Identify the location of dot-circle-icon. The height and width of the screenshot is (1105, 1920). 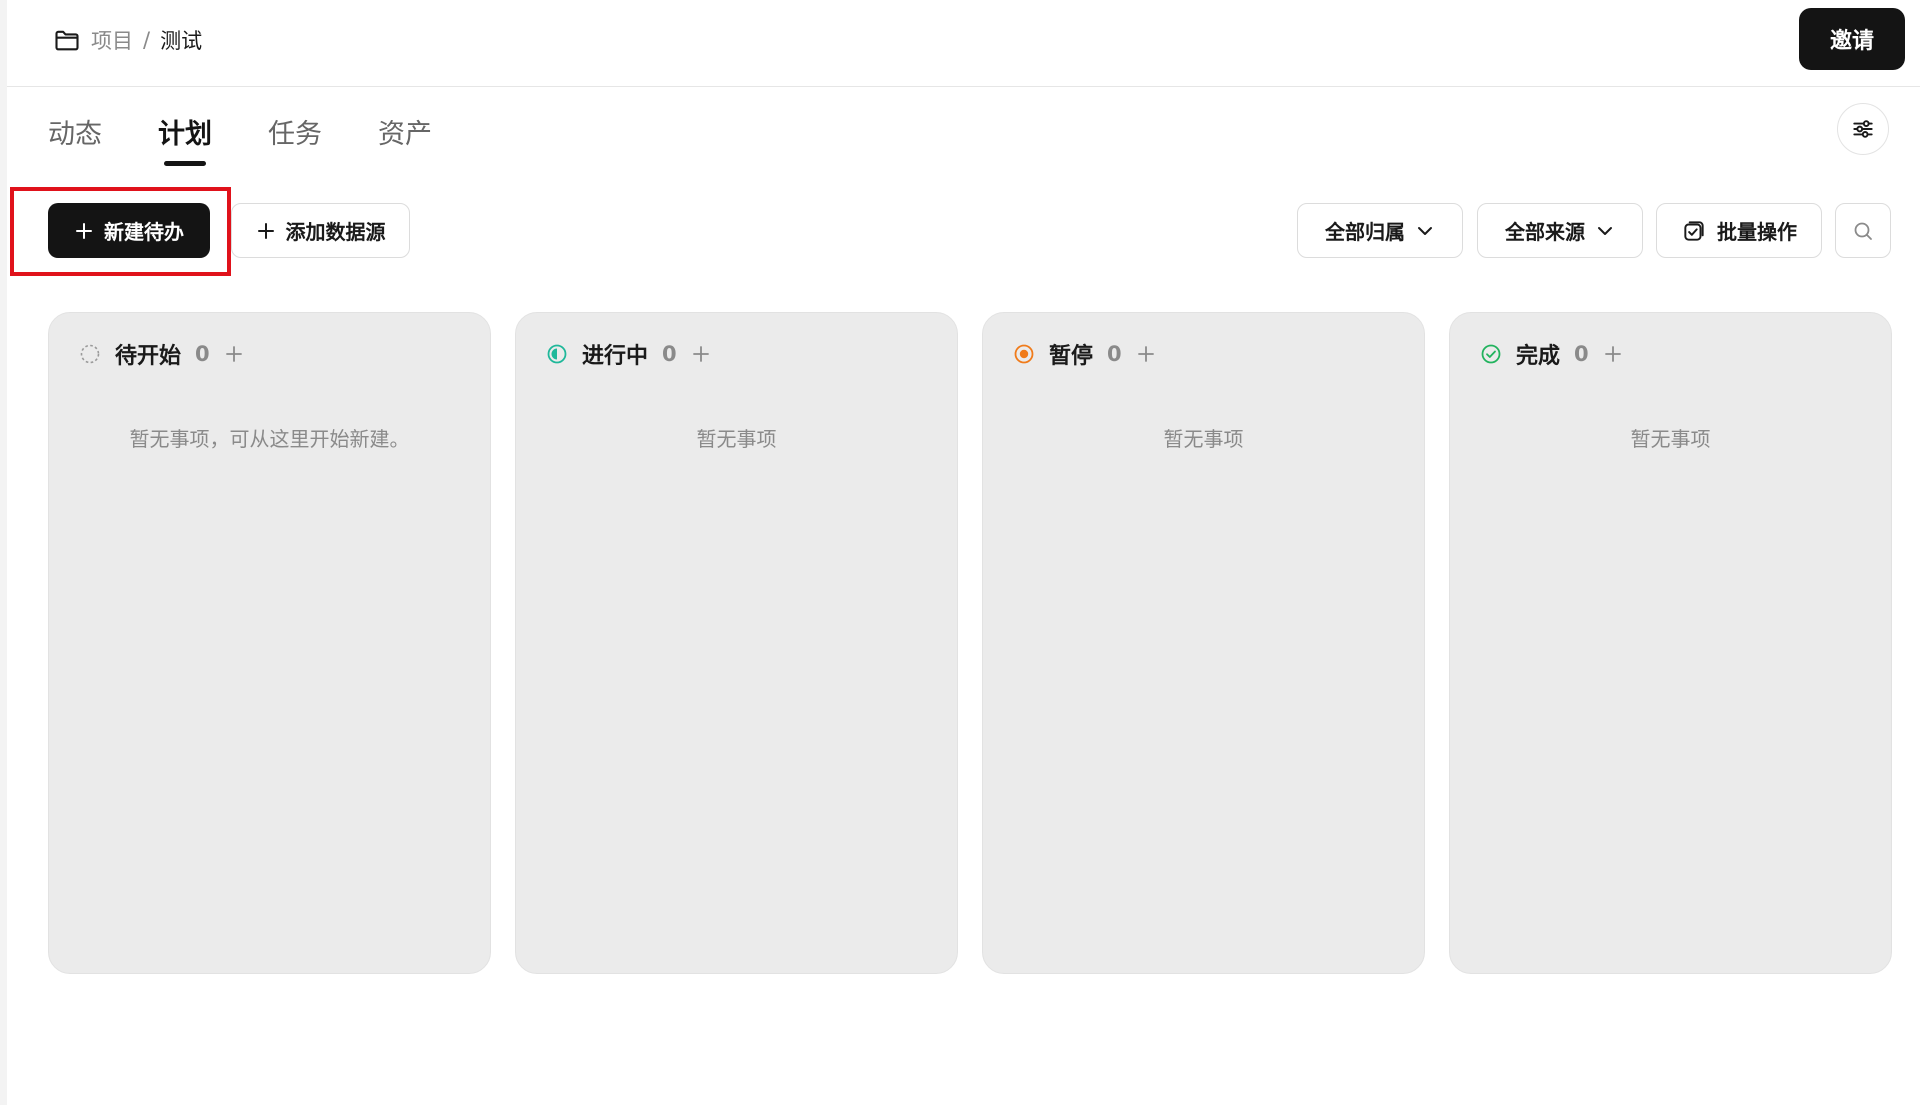
(1024, 354).